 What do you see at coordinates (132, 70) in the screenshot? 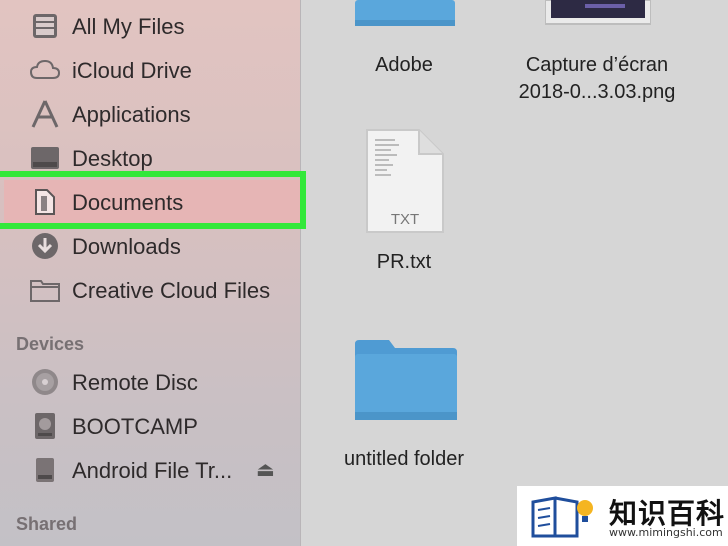
I see `sidebar-item-label: iCloud Drive` at bounding box center [132, 70].